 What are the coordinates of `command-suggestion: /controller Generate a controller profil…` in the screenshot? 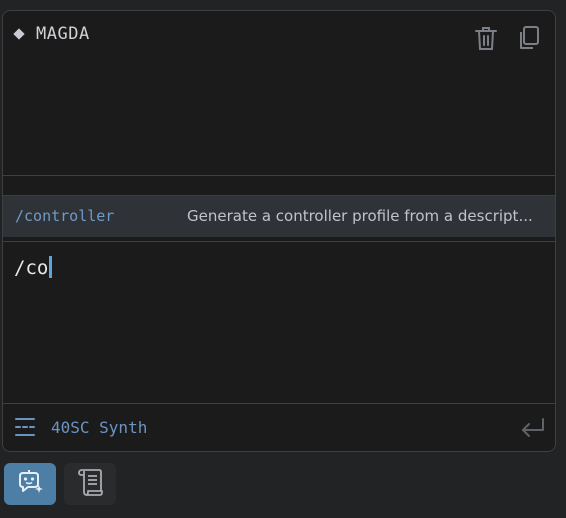 It's located at (279, 216).